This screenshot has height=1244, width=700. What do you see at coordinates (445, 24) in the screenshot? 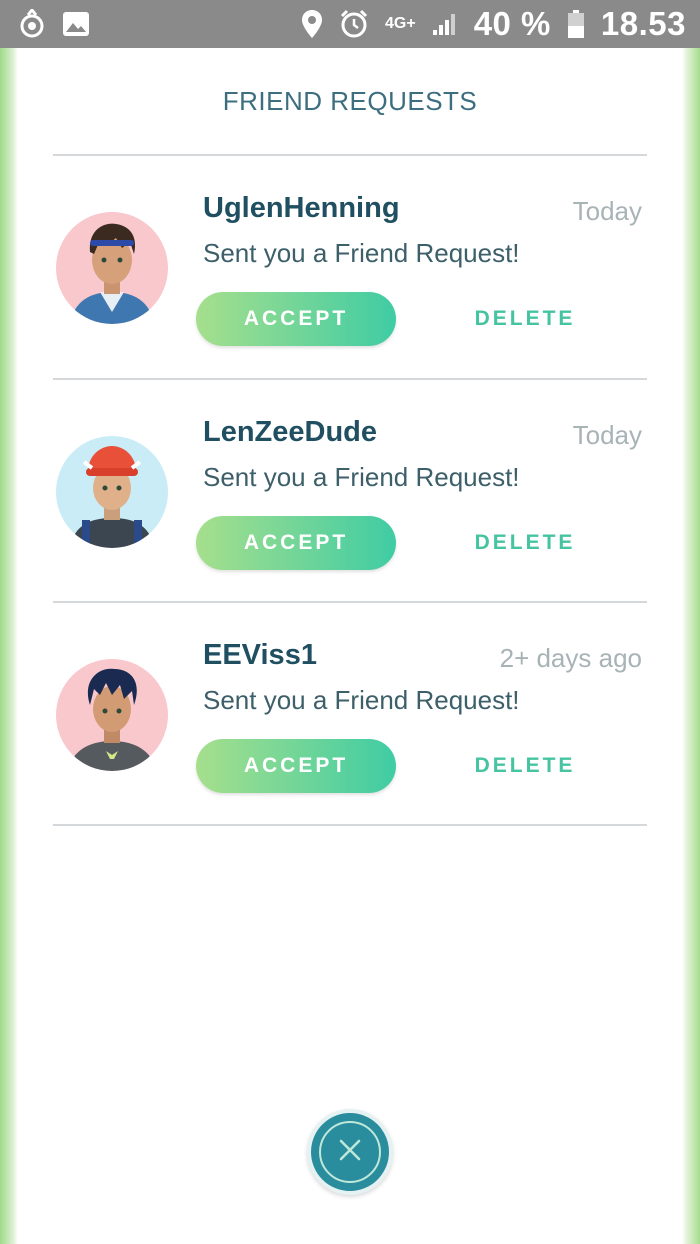
I see `signal-icon` at bounding box center [445, 24].